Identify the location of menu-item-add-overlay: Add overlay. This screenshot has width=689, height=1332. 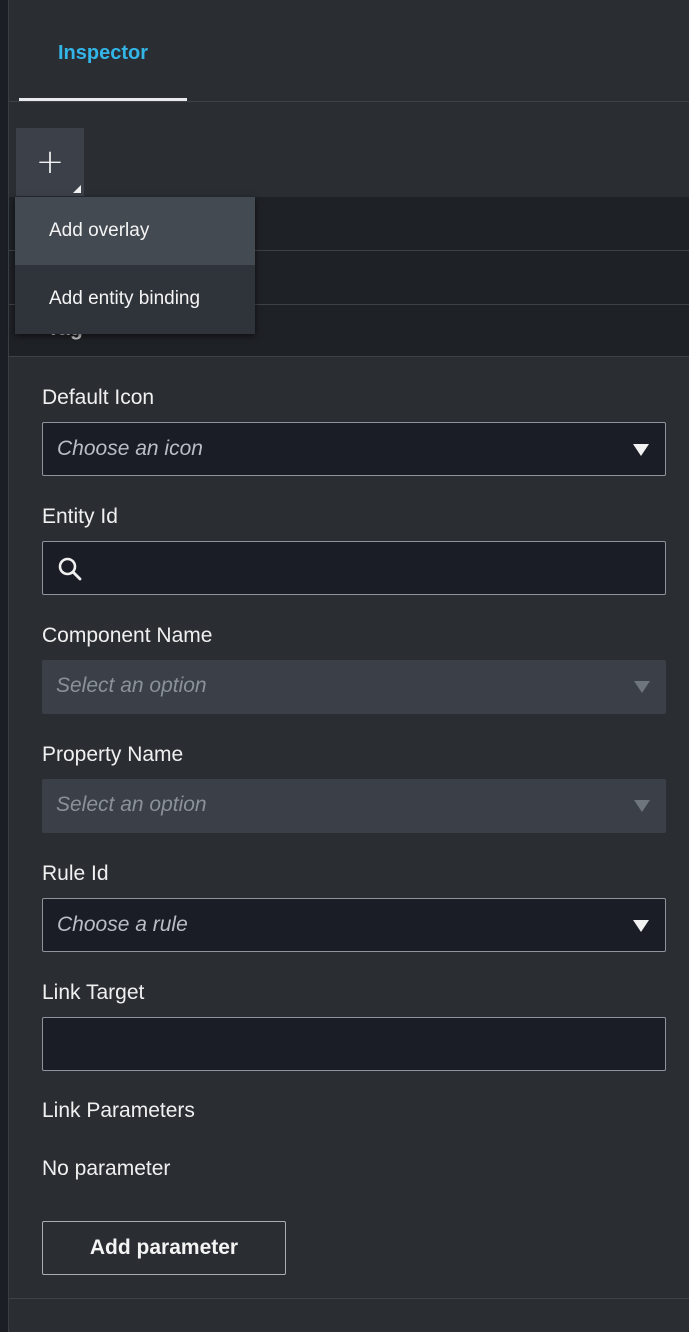
(135, 231).